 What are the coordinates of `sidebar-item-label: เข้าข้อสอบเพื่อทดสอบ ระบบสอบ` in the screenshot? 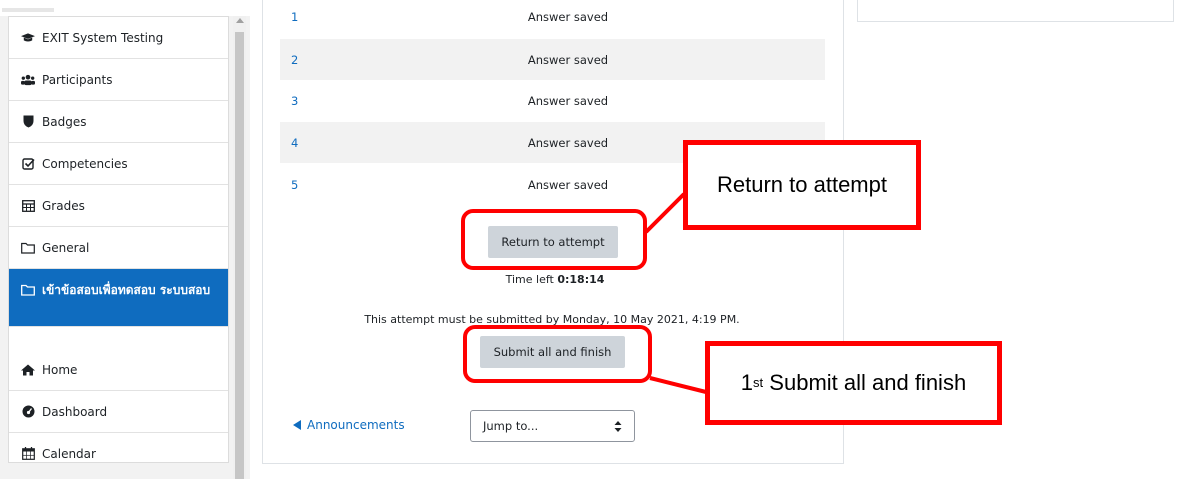 It's located at (126, 290).